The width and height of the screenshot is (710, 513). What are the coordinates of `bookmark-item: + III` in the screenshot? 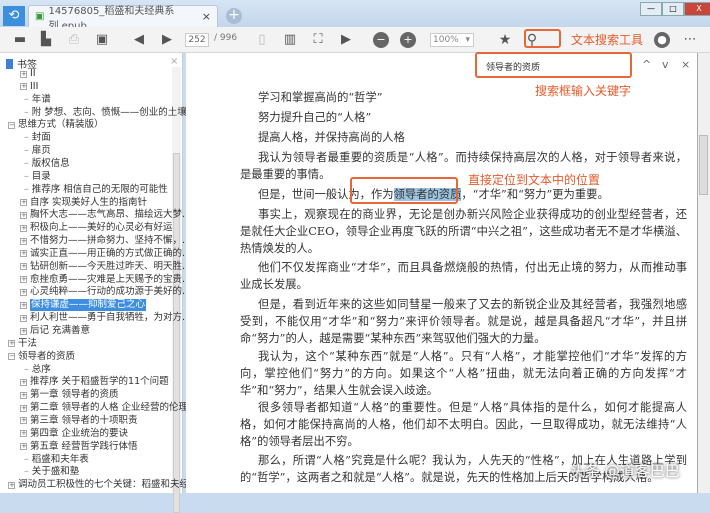 It's located at (29, 87).